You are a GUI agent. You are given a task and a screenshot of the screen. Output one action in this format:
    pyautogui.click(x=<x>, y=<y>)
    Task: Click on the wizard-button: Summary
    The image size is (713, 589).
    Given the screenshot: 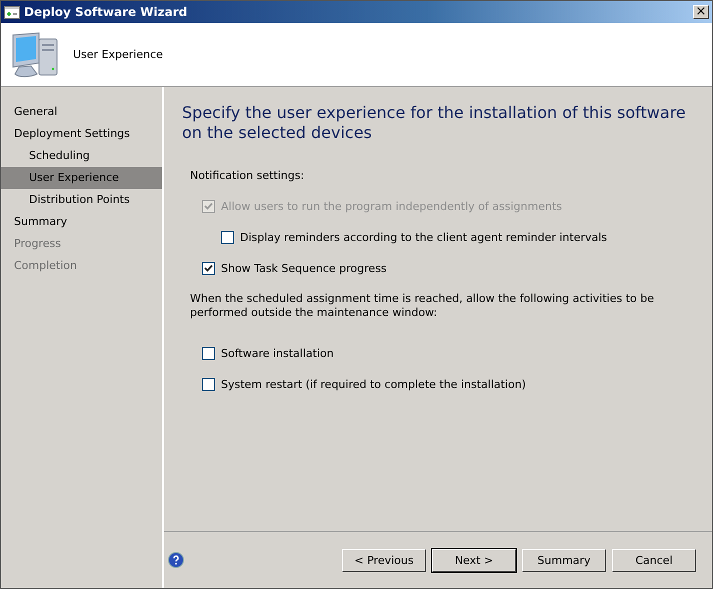 What is the action you would take?
    pyautogui.click(x=564, y=560)
    